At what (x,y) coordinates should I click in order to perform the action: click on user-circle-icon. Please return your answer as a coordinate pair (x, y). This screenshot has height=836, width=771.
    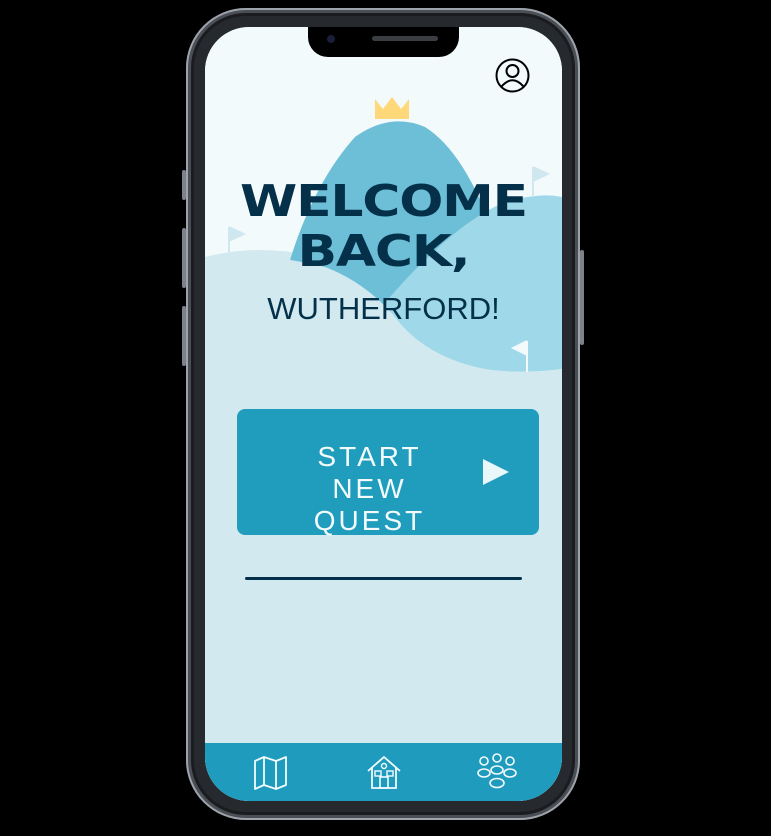
    Looking at the image, I should click on (512, 75).